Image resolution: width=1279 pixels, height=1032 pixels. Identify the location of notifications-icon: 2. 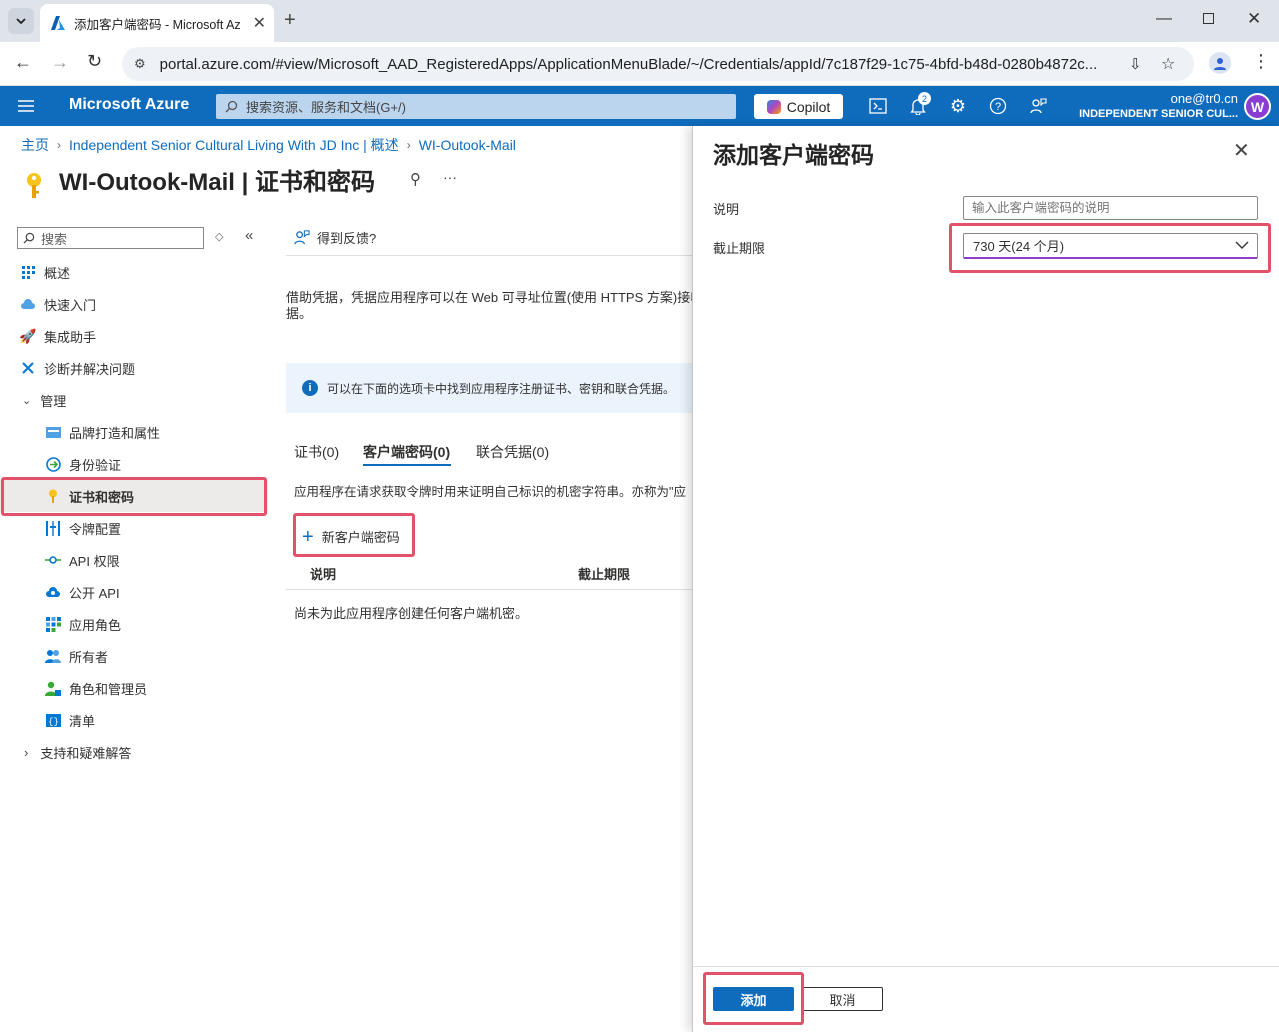
(918, 106).